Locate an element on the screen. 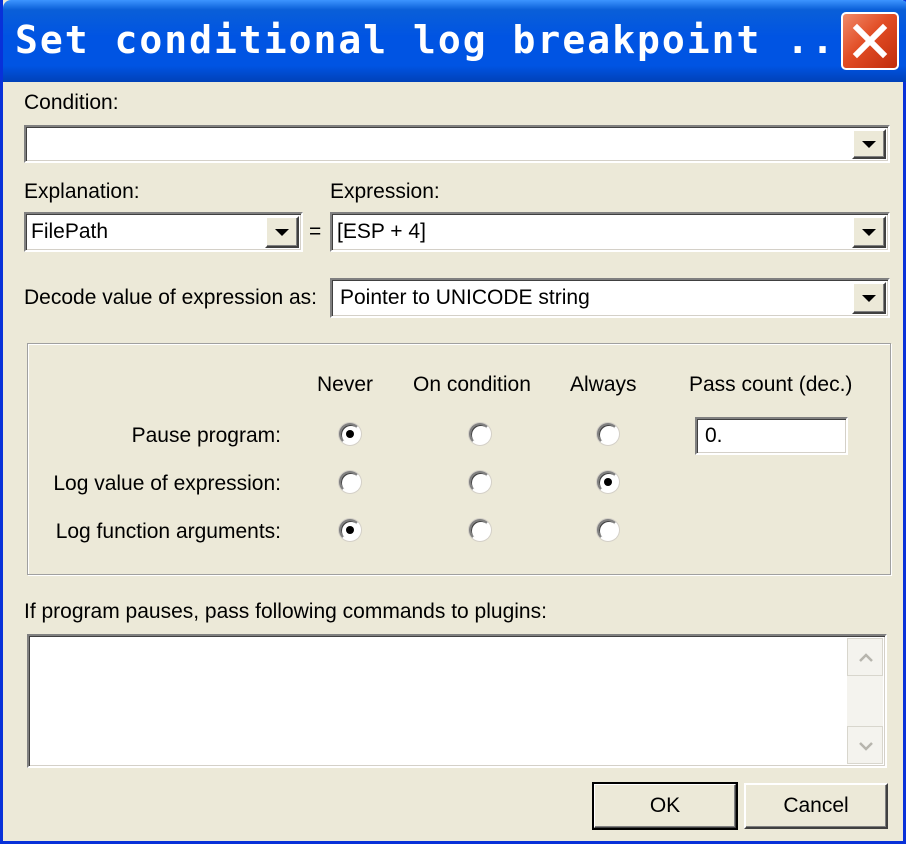 The width and height of the screenshot is (906, 844). pass-count-value: 0. is located at coordinates (714, 435).